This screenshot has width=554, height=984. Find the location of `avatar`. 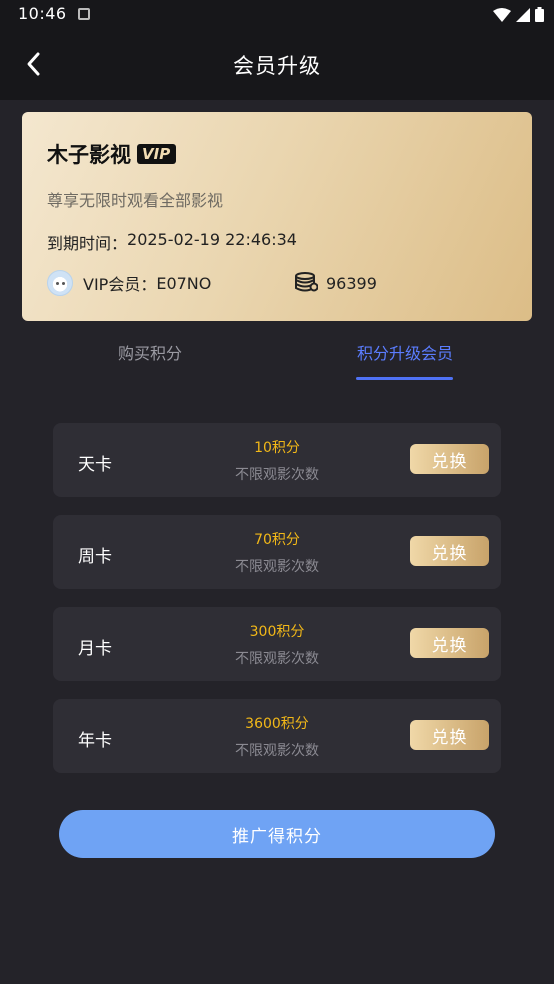

avatar is located at coordinates (60, 283).